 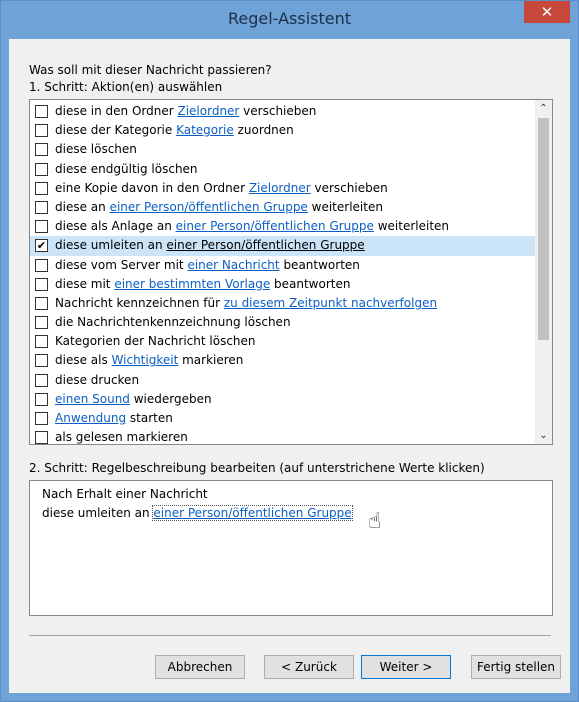 I want to click on next-button: Weiter >, so click(x=406, y=667).